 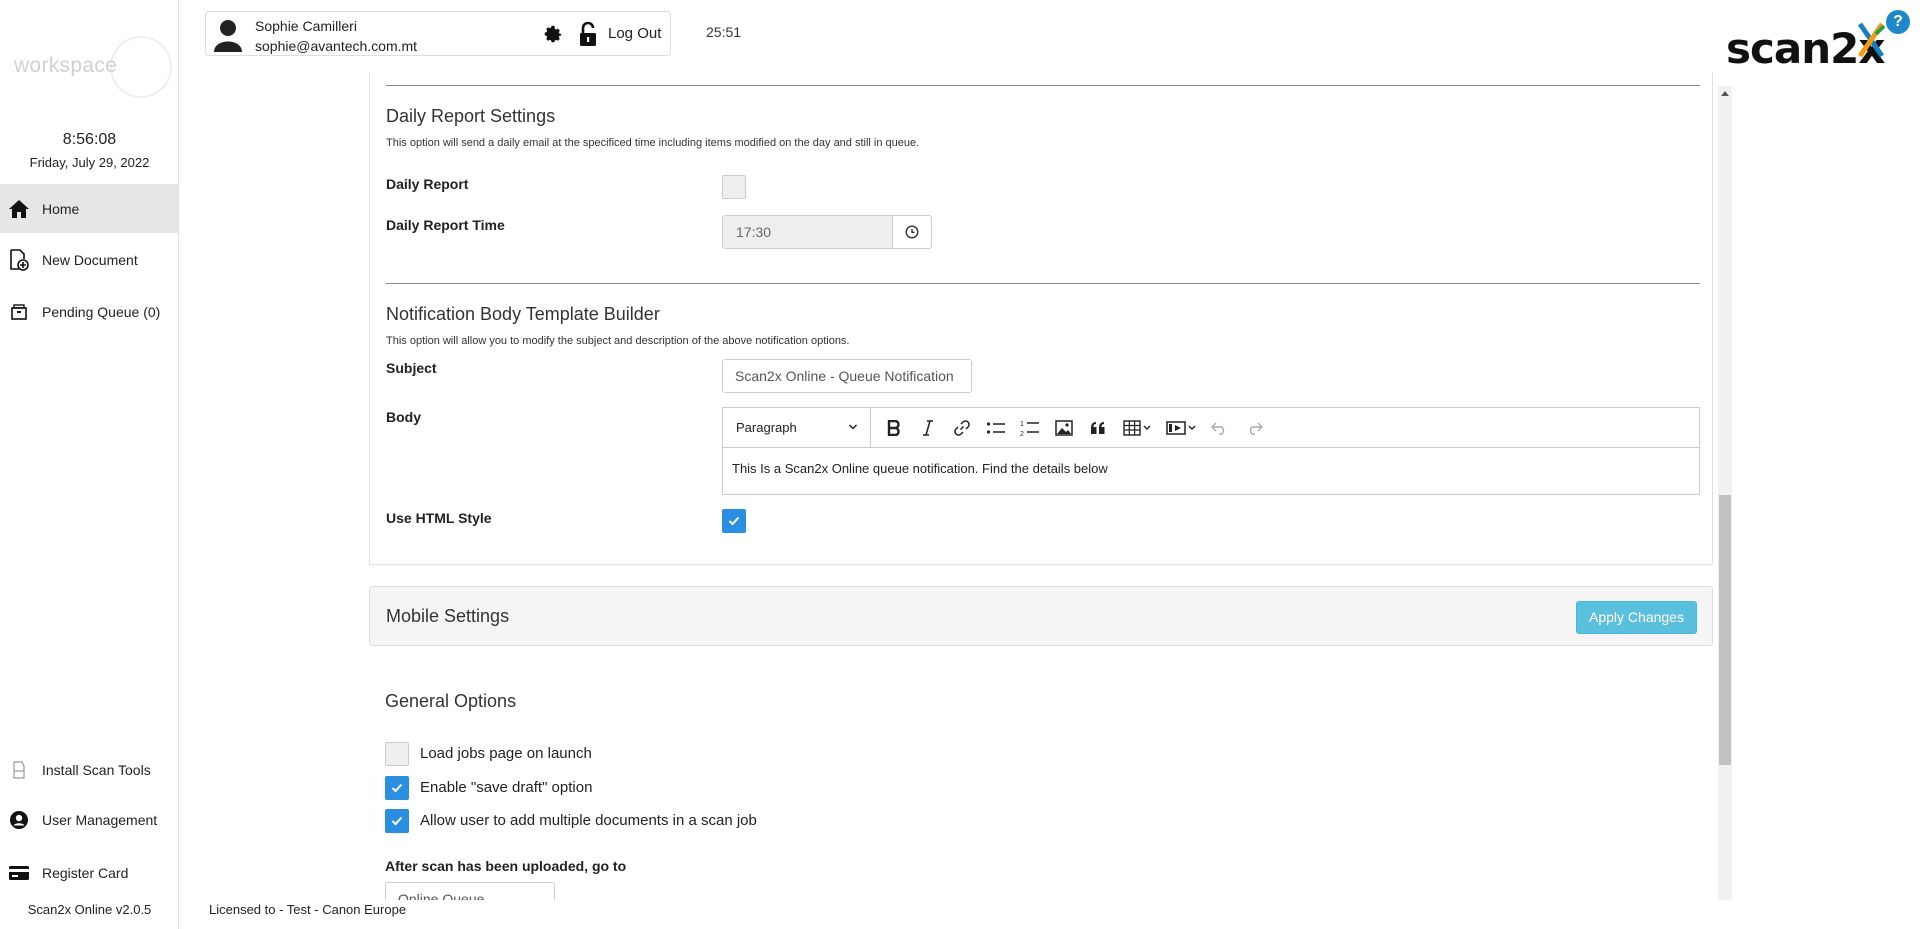 I want to click on use-html-style-label: Use HTML Style, so click(x=439, y=518).